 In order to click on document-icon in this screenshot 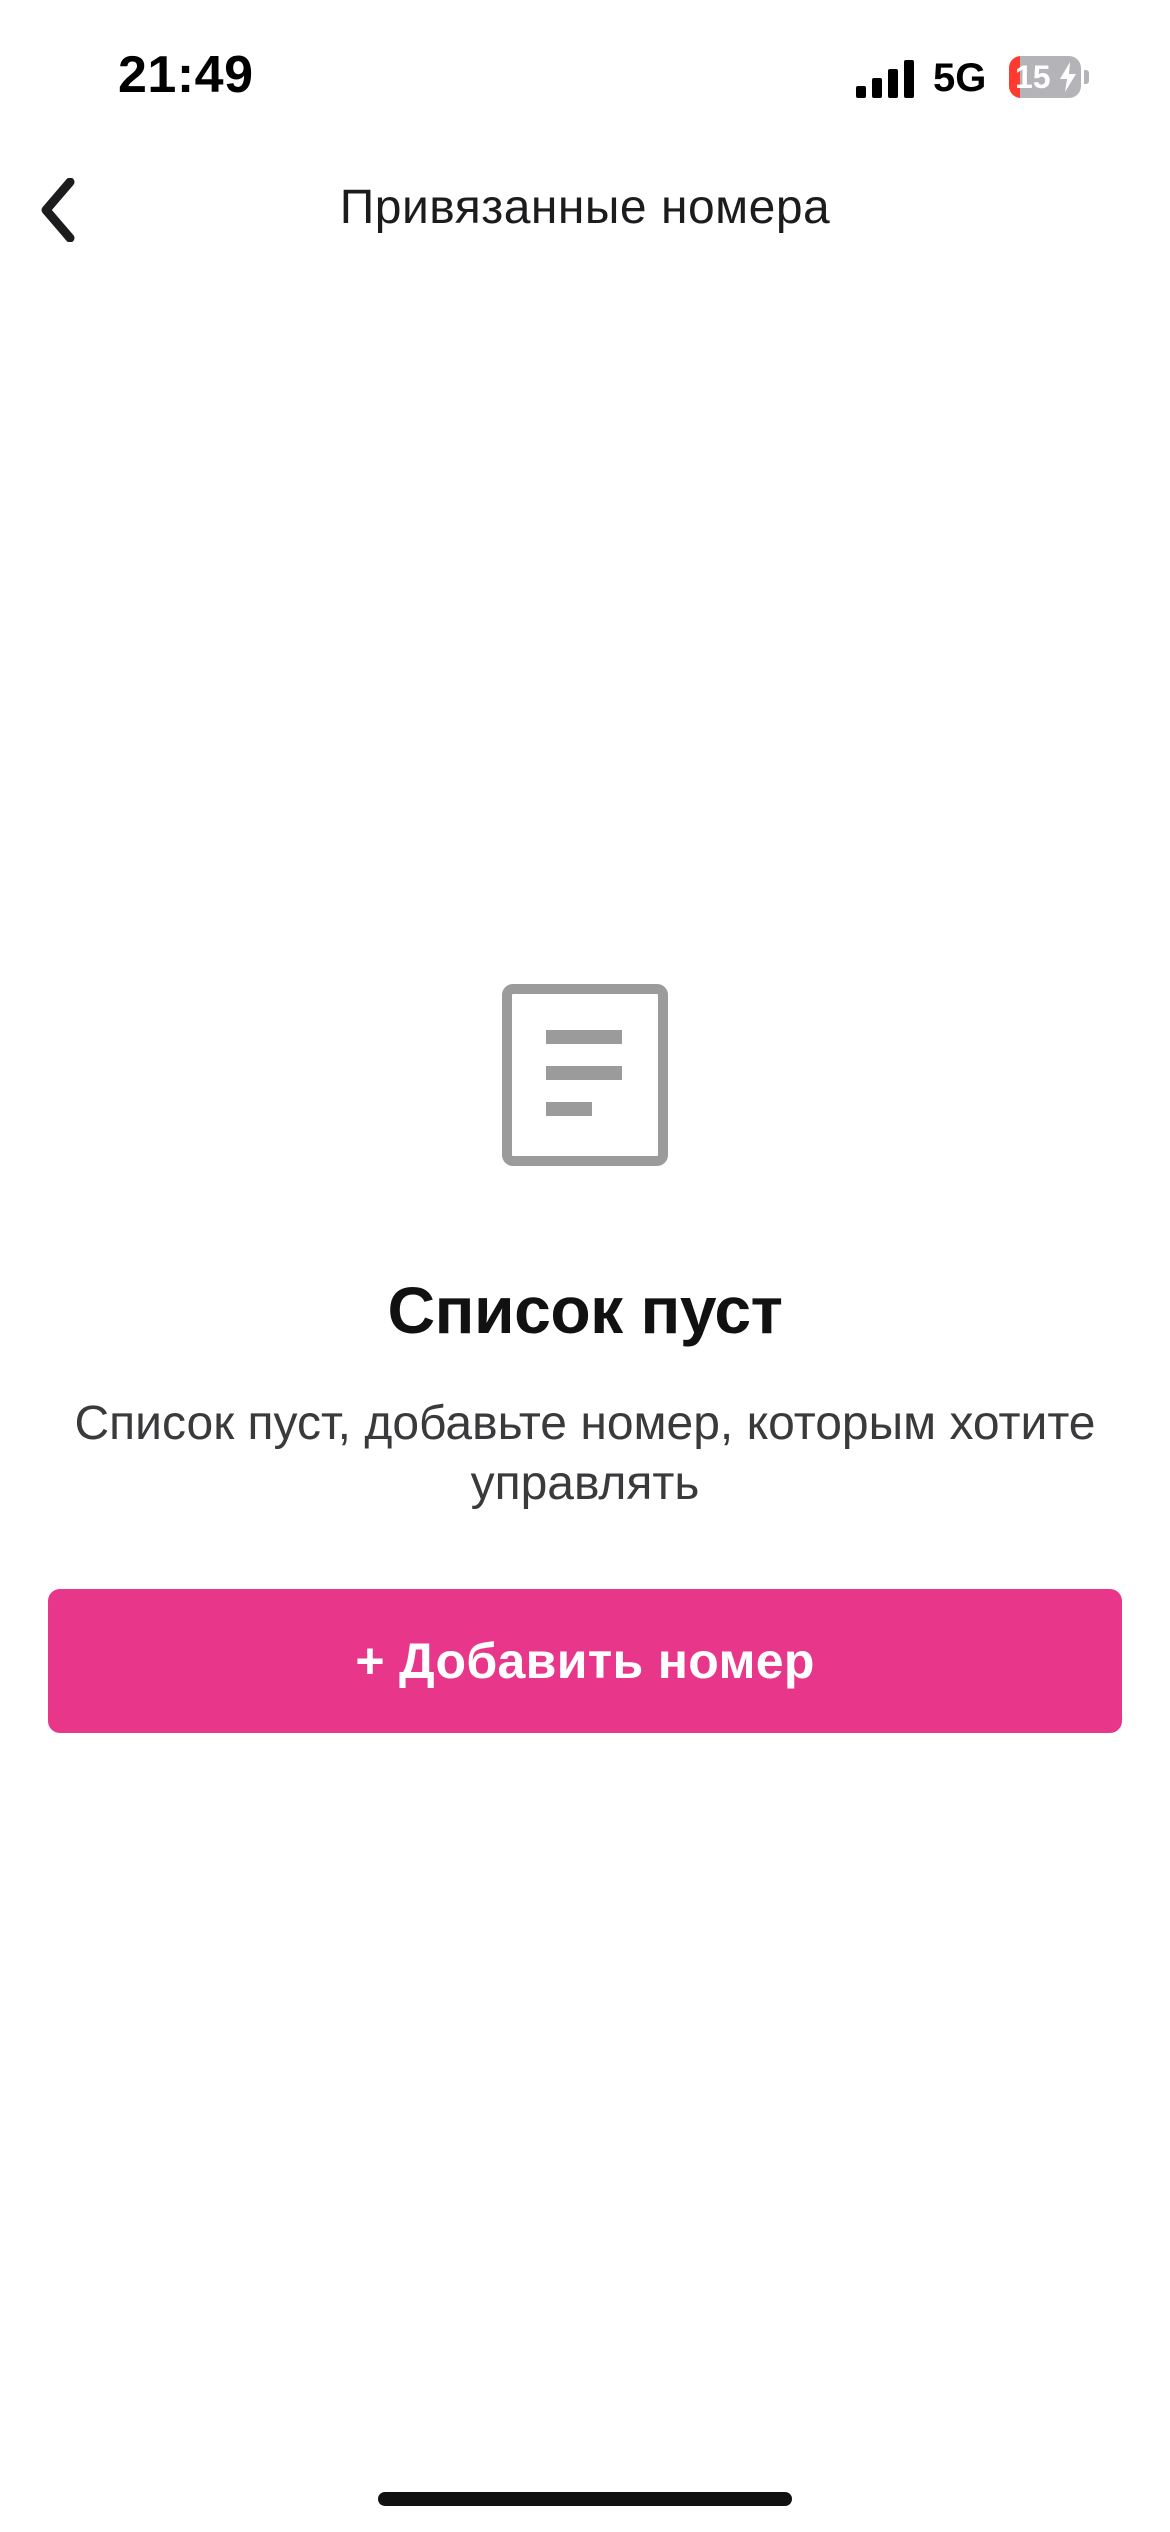, I will do `click(585, 1075)`.